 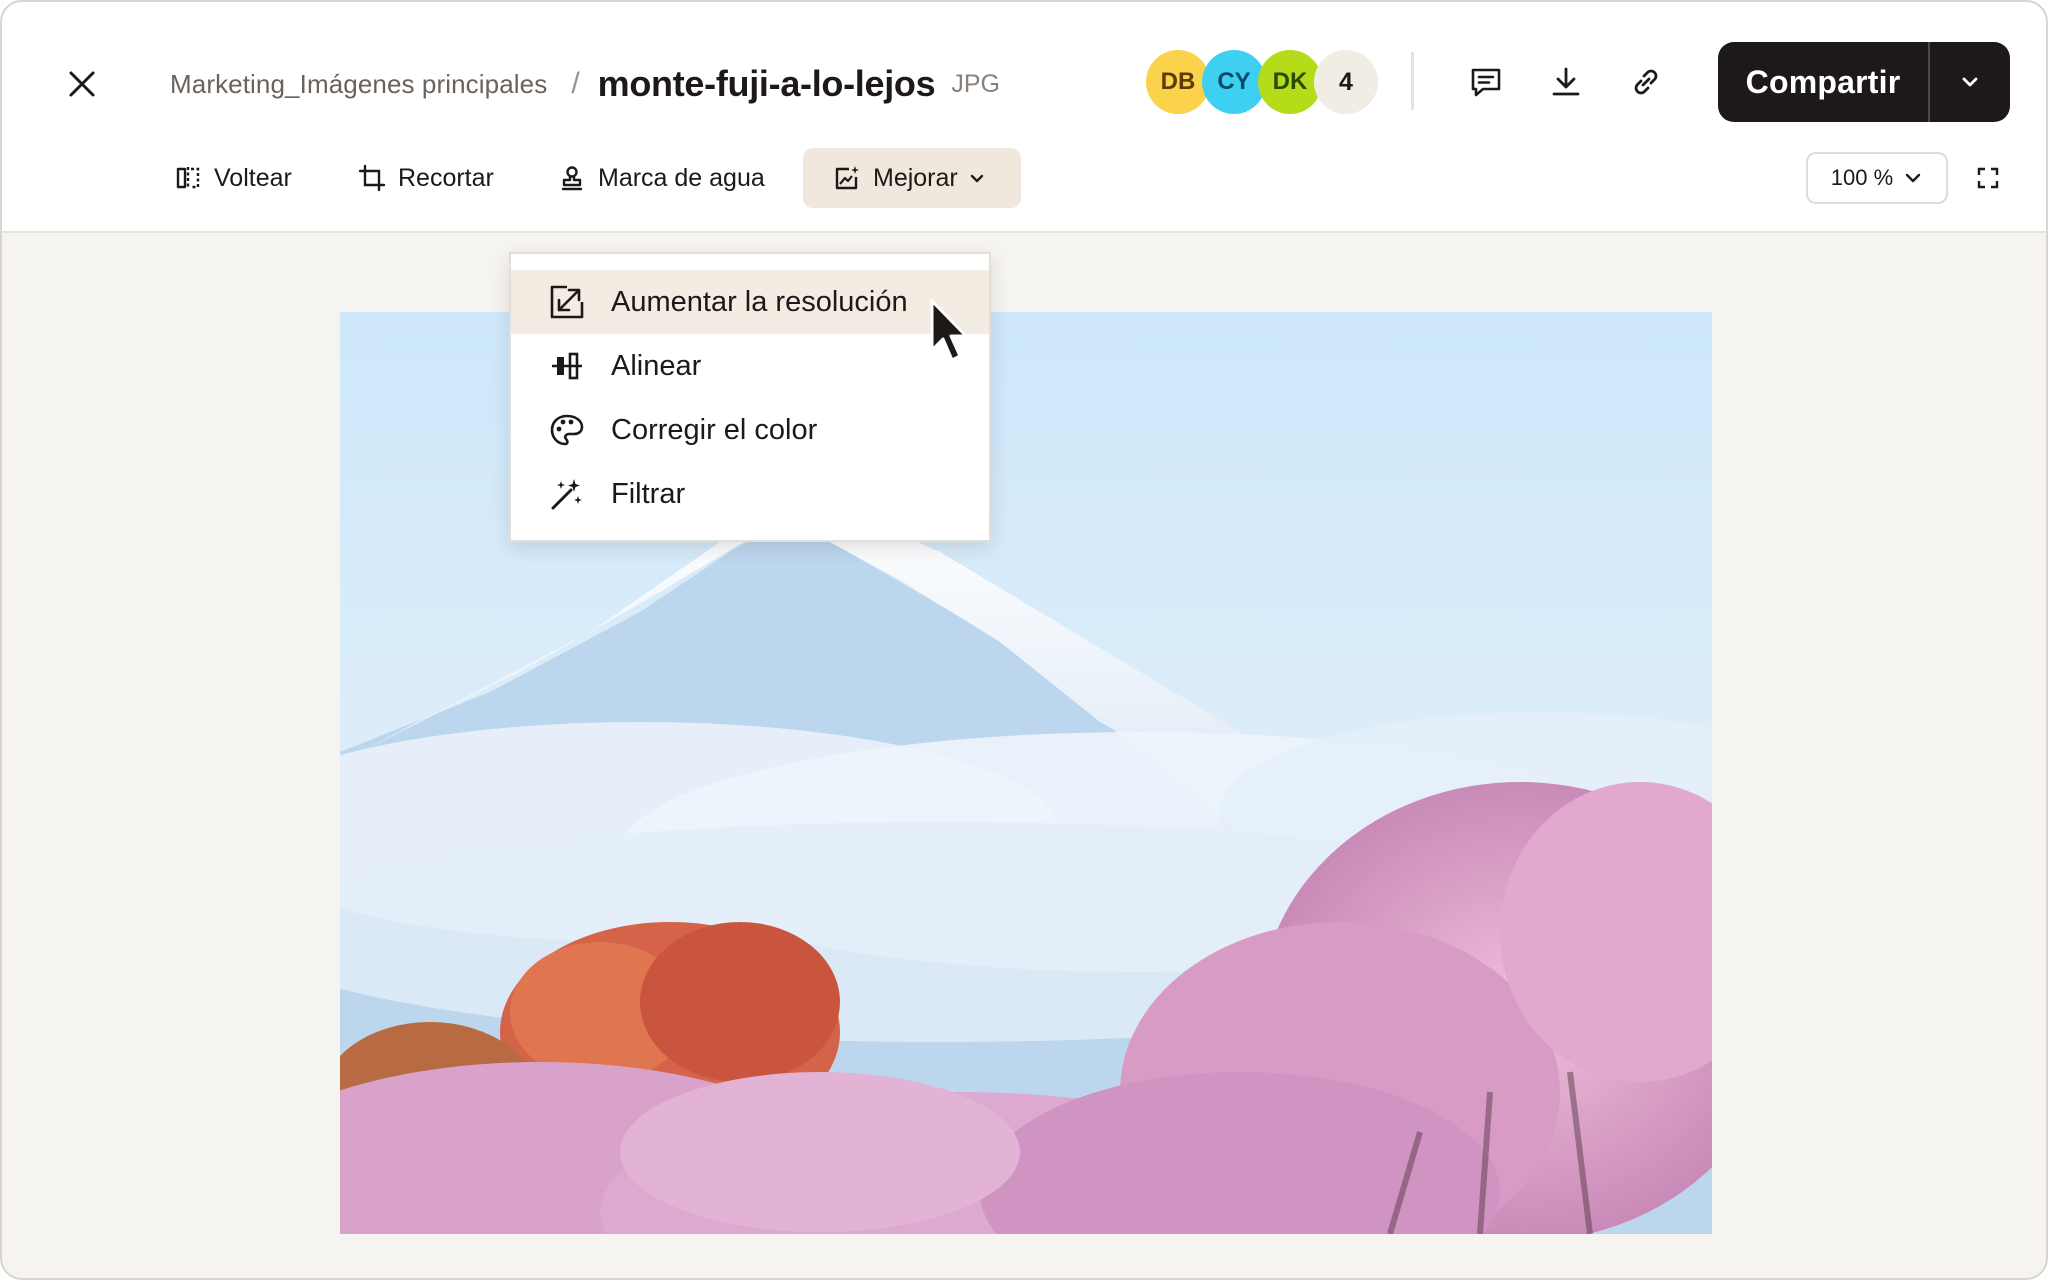 I want to click on download-icon, so click(x=1566, y=81).